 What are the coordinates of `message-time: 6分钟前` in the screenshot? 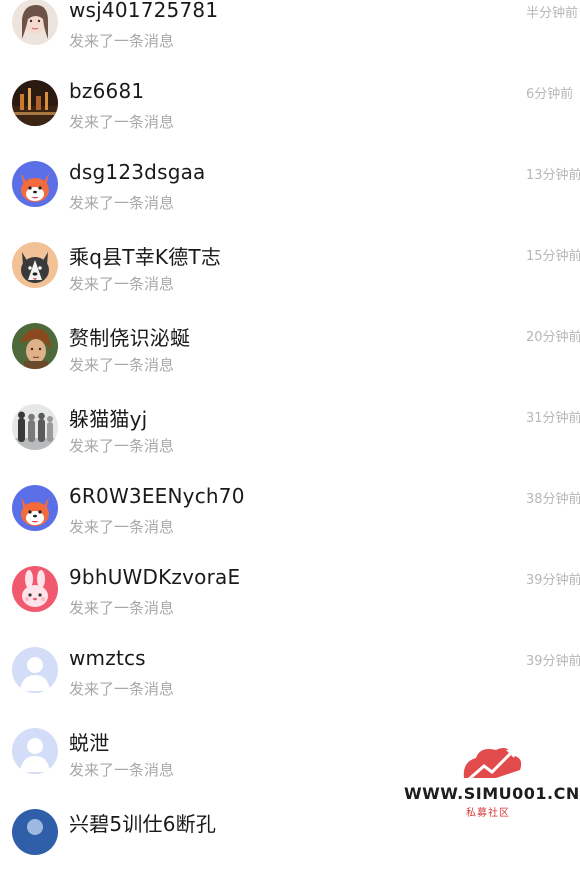 It's located at (550, 94).